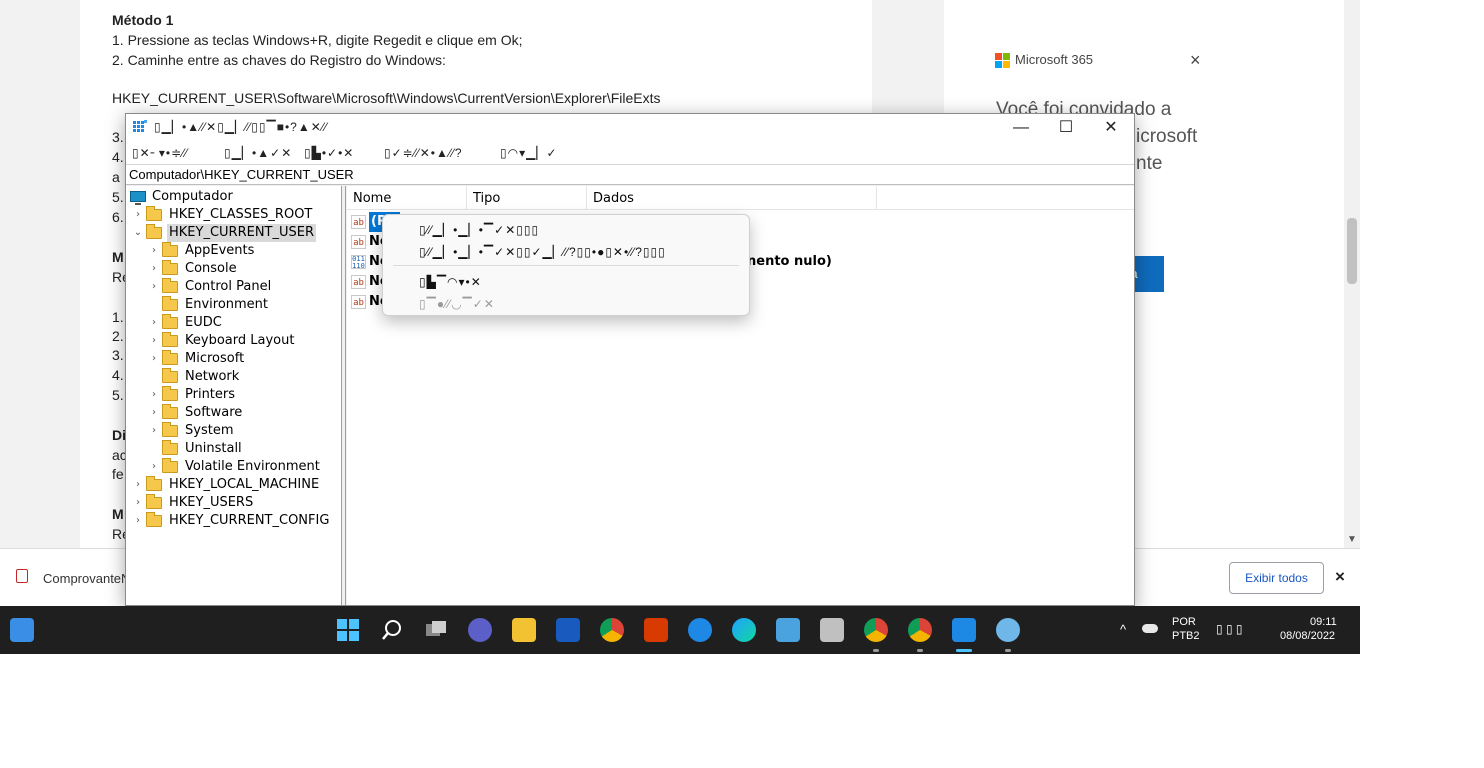 The width and height of the screenshot is (1484, 768). I want to click on column-header-name: Nome, so click(407, 198).